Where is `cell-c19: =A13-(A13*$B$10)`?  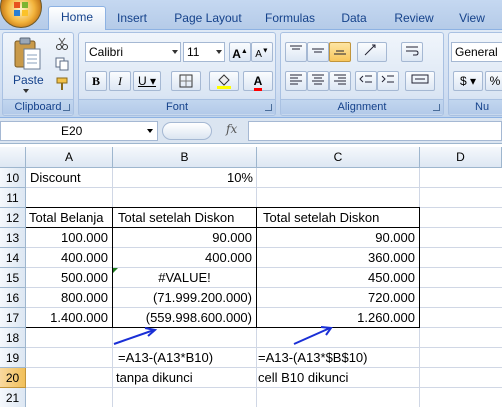
cell-c19: =A13-(A13*$B$10) is located at coordinates (338, 358).